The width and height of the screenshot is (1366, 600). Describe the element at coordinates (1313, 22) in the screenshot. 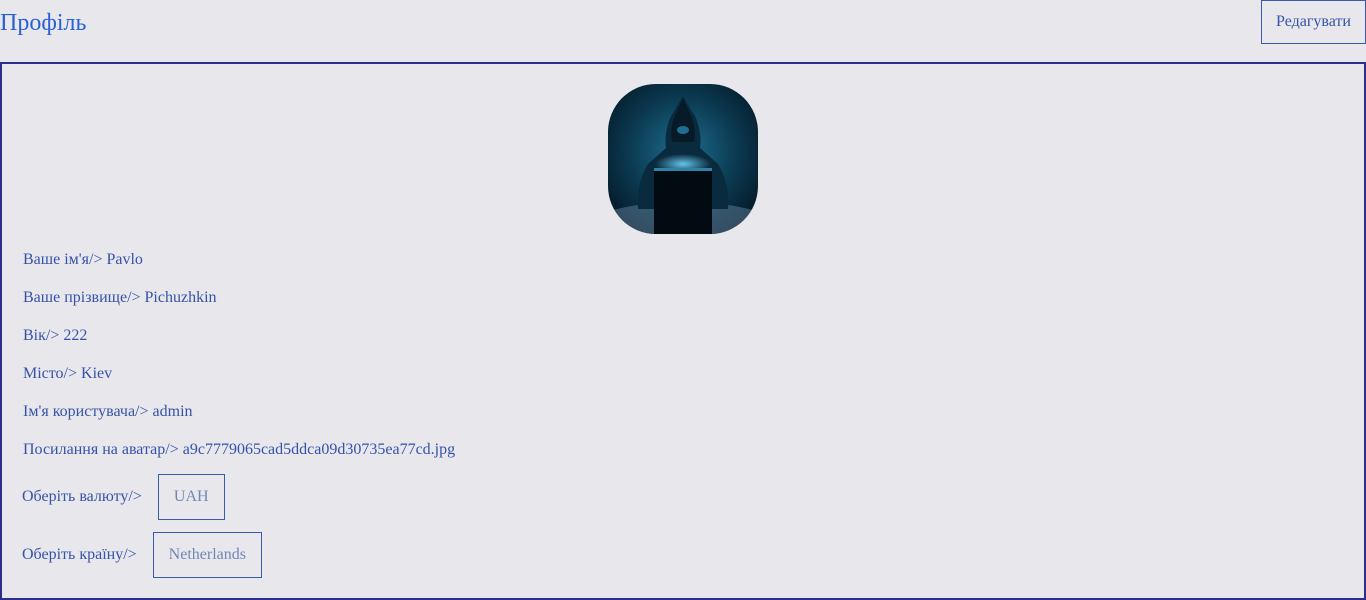

I see `edit-button: Редагувати` at that location.